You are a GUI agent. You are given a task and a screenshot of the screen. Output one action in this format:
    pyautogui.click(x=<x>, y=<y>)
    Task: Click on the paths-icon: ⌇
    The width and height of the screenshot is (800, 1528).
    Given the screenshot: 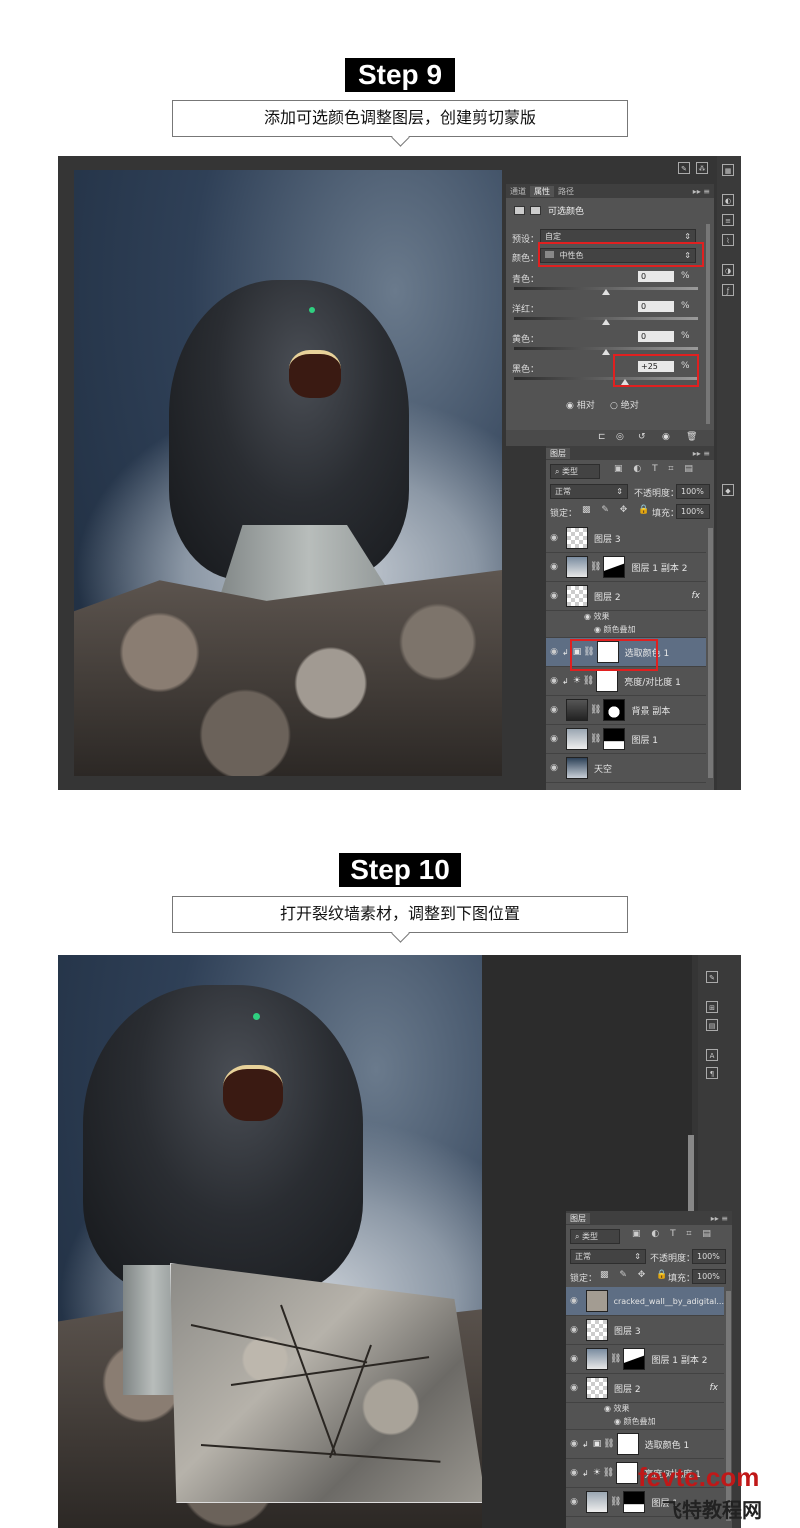 What is the action you would take?
    pyautogui.click(x=728, y=240)
    